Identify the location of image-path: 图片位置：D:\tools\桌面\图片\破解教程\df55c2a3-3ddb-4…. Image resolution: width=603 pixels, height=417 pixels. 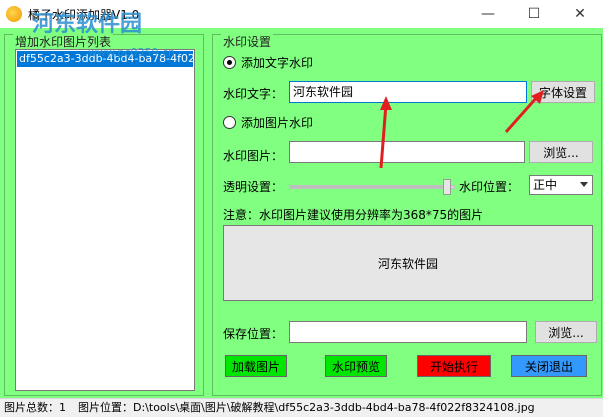
(306, 407).